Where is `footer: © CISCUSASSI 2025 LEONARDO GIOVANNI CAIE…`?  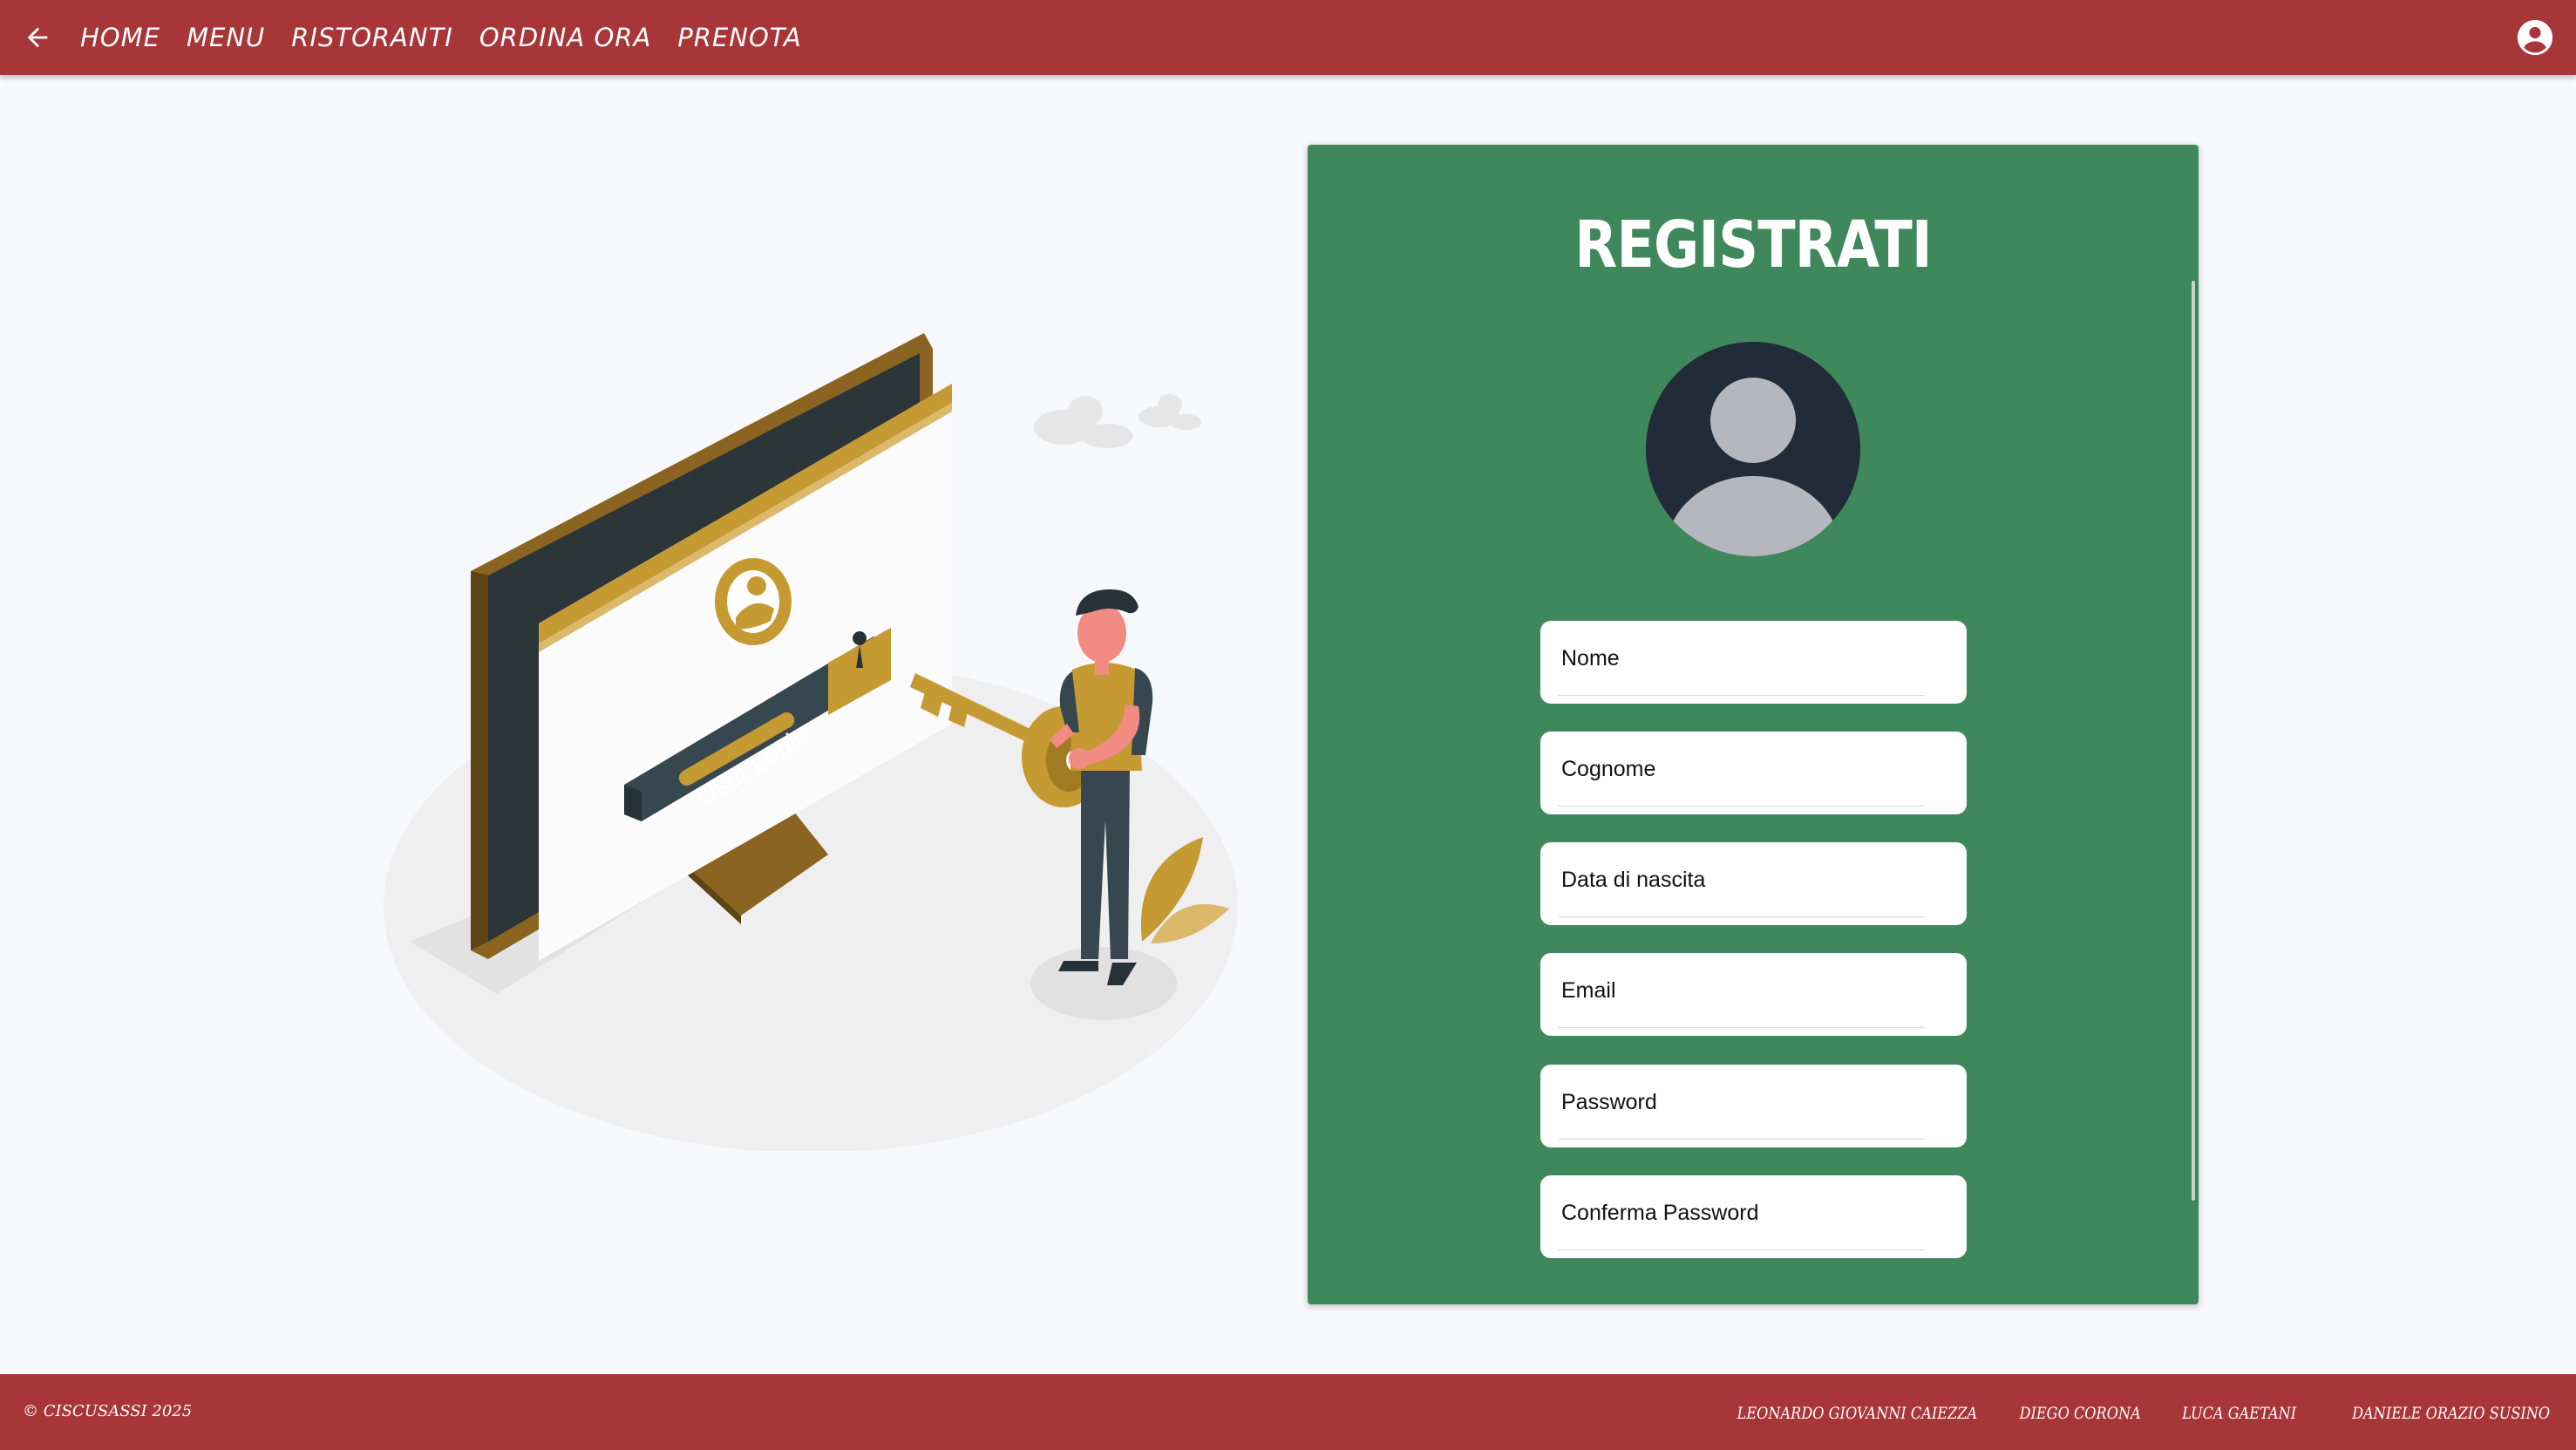 footer: © CISCUSASSI 2025 LEONARDO GIOVANNI CAIE… is located at coordinates (1288, 1412).